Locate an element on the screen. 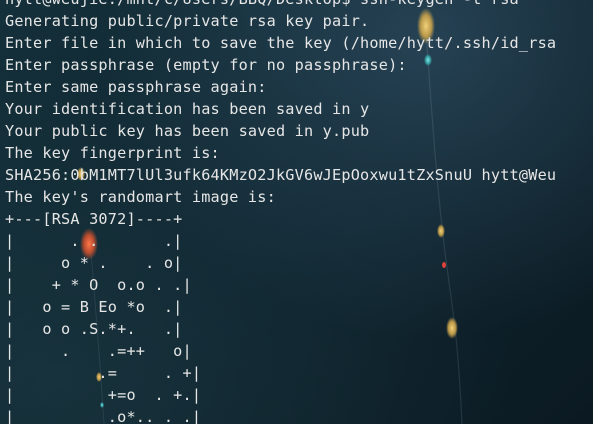 Image resolution: width=593 pixels, height=424 pixels. passphrase-confirm-line: Enter same passphrase again: is located at coordinates (136, 87).